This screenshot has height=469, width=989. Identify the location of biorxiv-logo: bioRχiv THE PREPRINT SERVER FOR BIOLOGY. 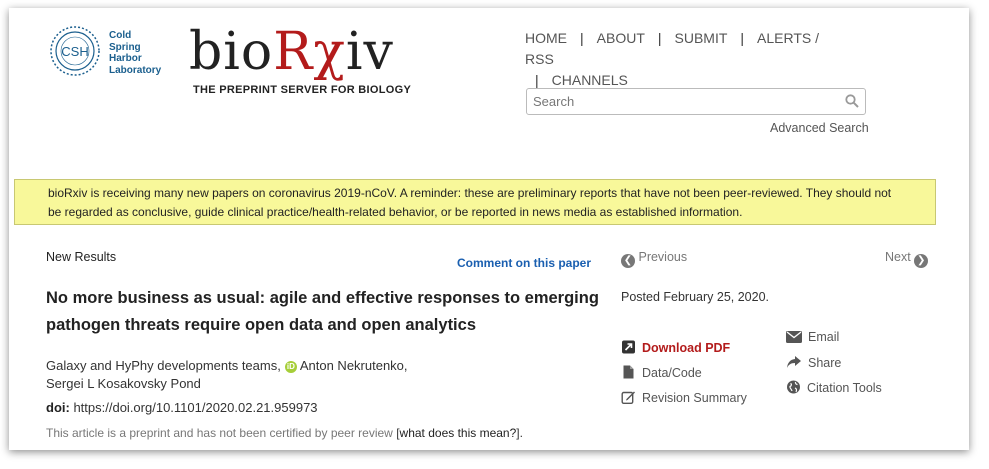
(300, 59).